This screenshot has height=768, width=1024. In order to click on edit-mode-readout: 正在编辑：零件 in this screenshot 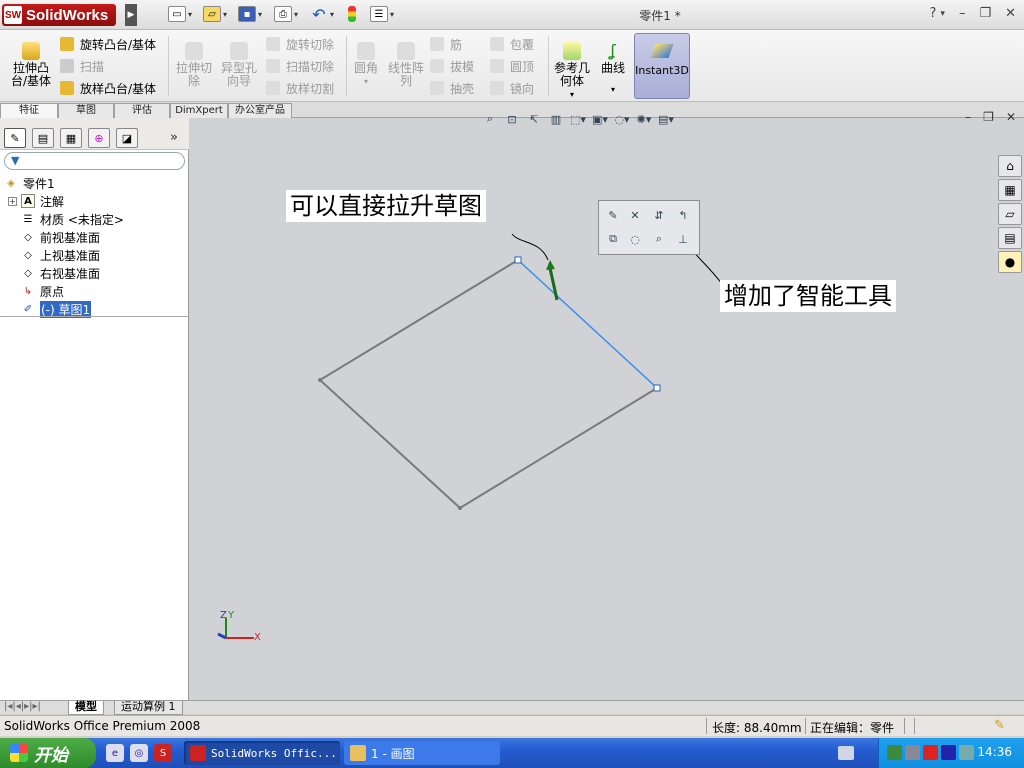, I will do `click(852, 728)`.